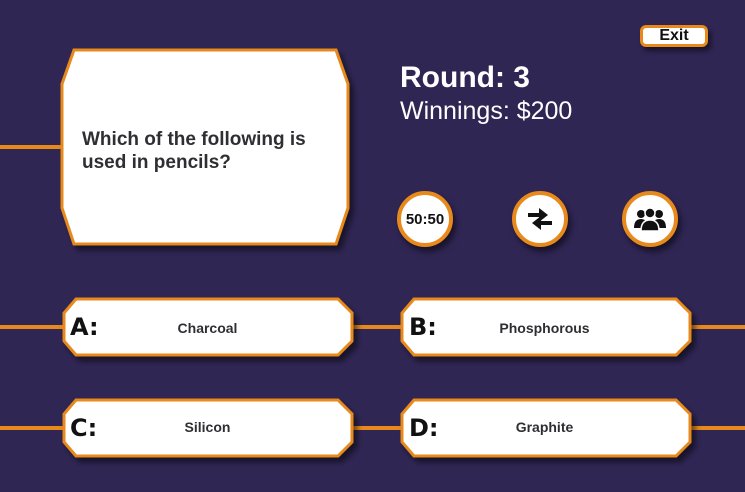 This screenshot has height=492, width=745. I want to click on answer-c-text: Silicon, so click(207, 427).